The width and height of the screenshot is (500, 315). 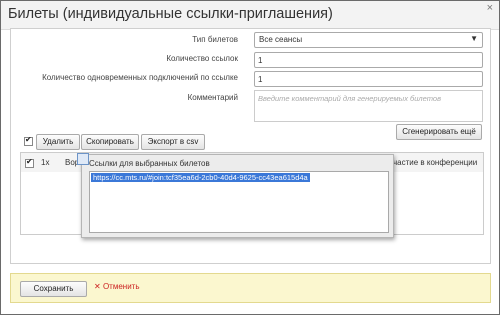 I want to click on ticket-type-value: Все сеансы, so click(x=281, y=39).